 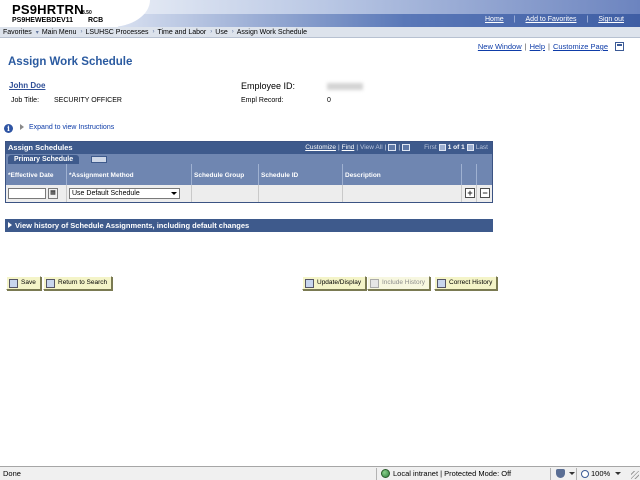 I want to click on app-title: PS9HRTRN, so click(x=48, y=9).